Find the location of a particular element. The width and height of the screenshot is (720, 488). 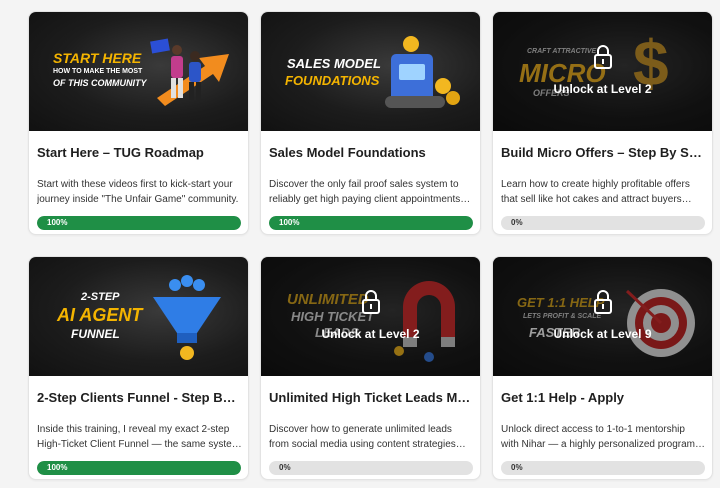

course-thumbnail: SALES MODEL FOUNDATIONS is located at coordinates (370, 71).